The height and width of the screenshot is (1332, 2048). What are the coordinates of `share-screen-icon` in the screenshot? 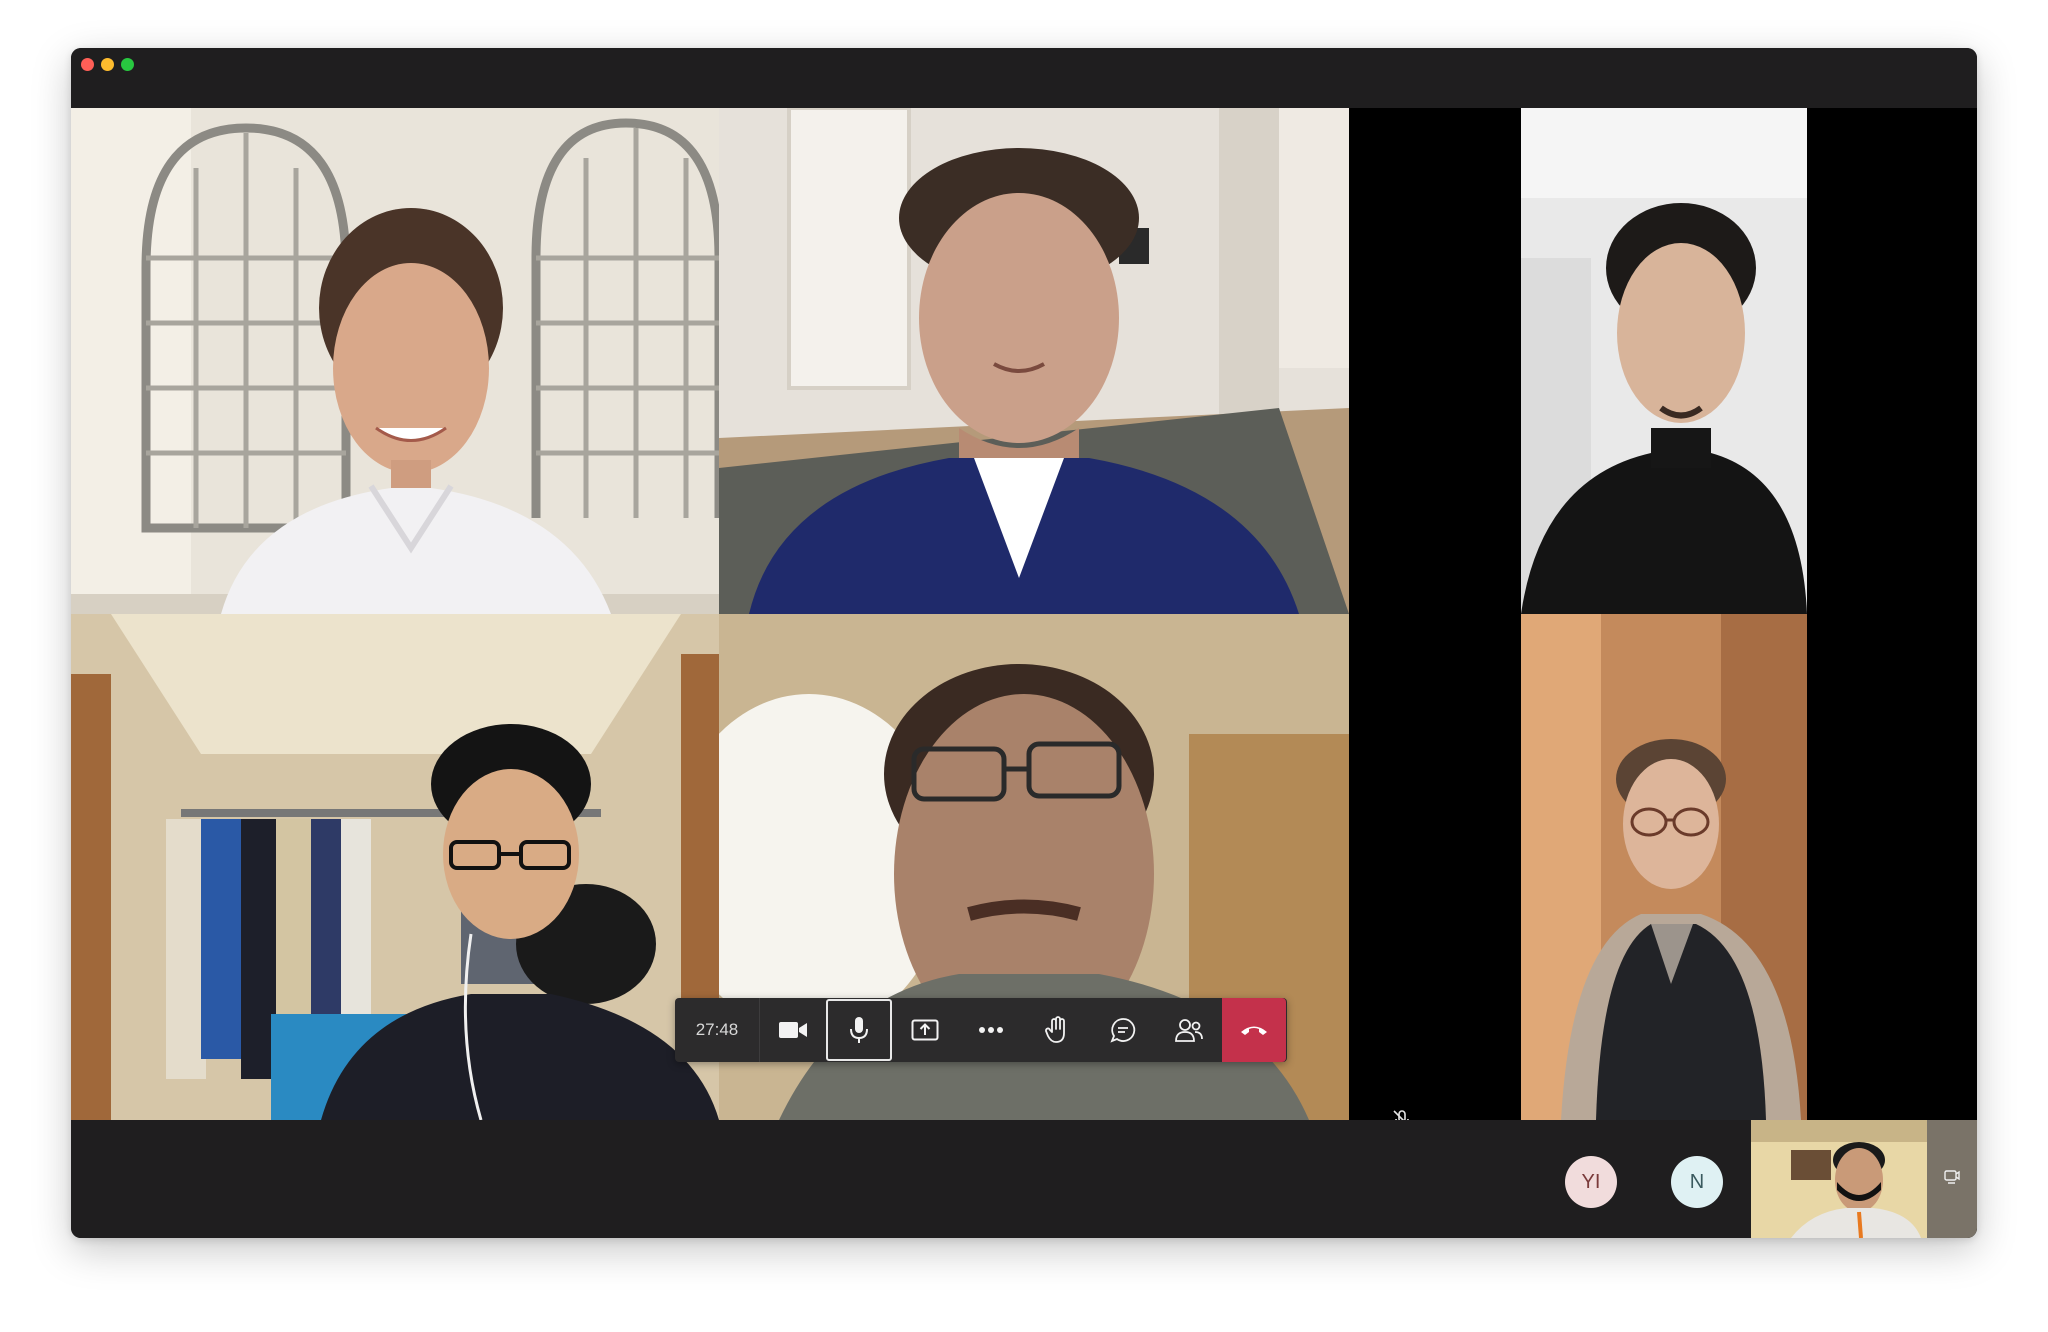 It's located at (925, 1030).